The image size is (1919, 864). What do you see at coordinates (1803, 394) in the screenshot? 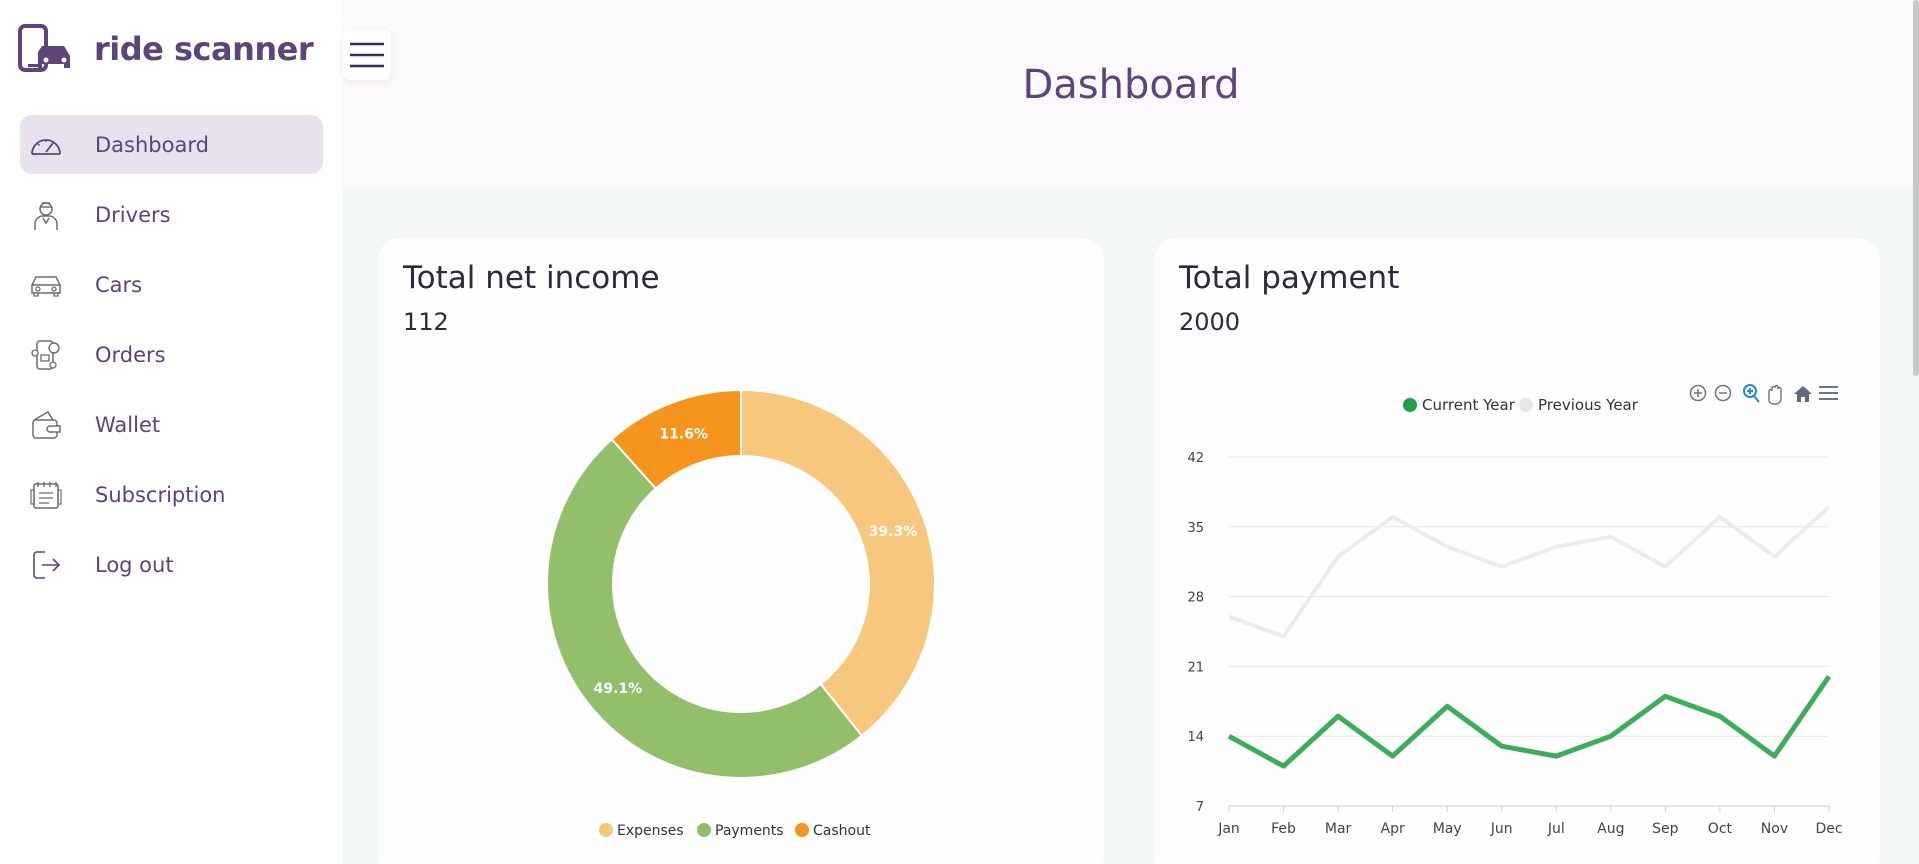
I see `home-icon` at bounding box center [1803, 394].